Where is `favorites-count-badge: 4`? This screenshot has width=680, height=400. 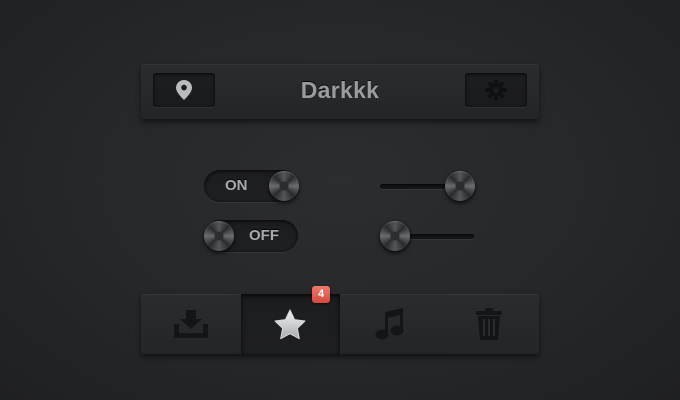 favorites-count-badge: 4 is located at coordinates (321, 294).